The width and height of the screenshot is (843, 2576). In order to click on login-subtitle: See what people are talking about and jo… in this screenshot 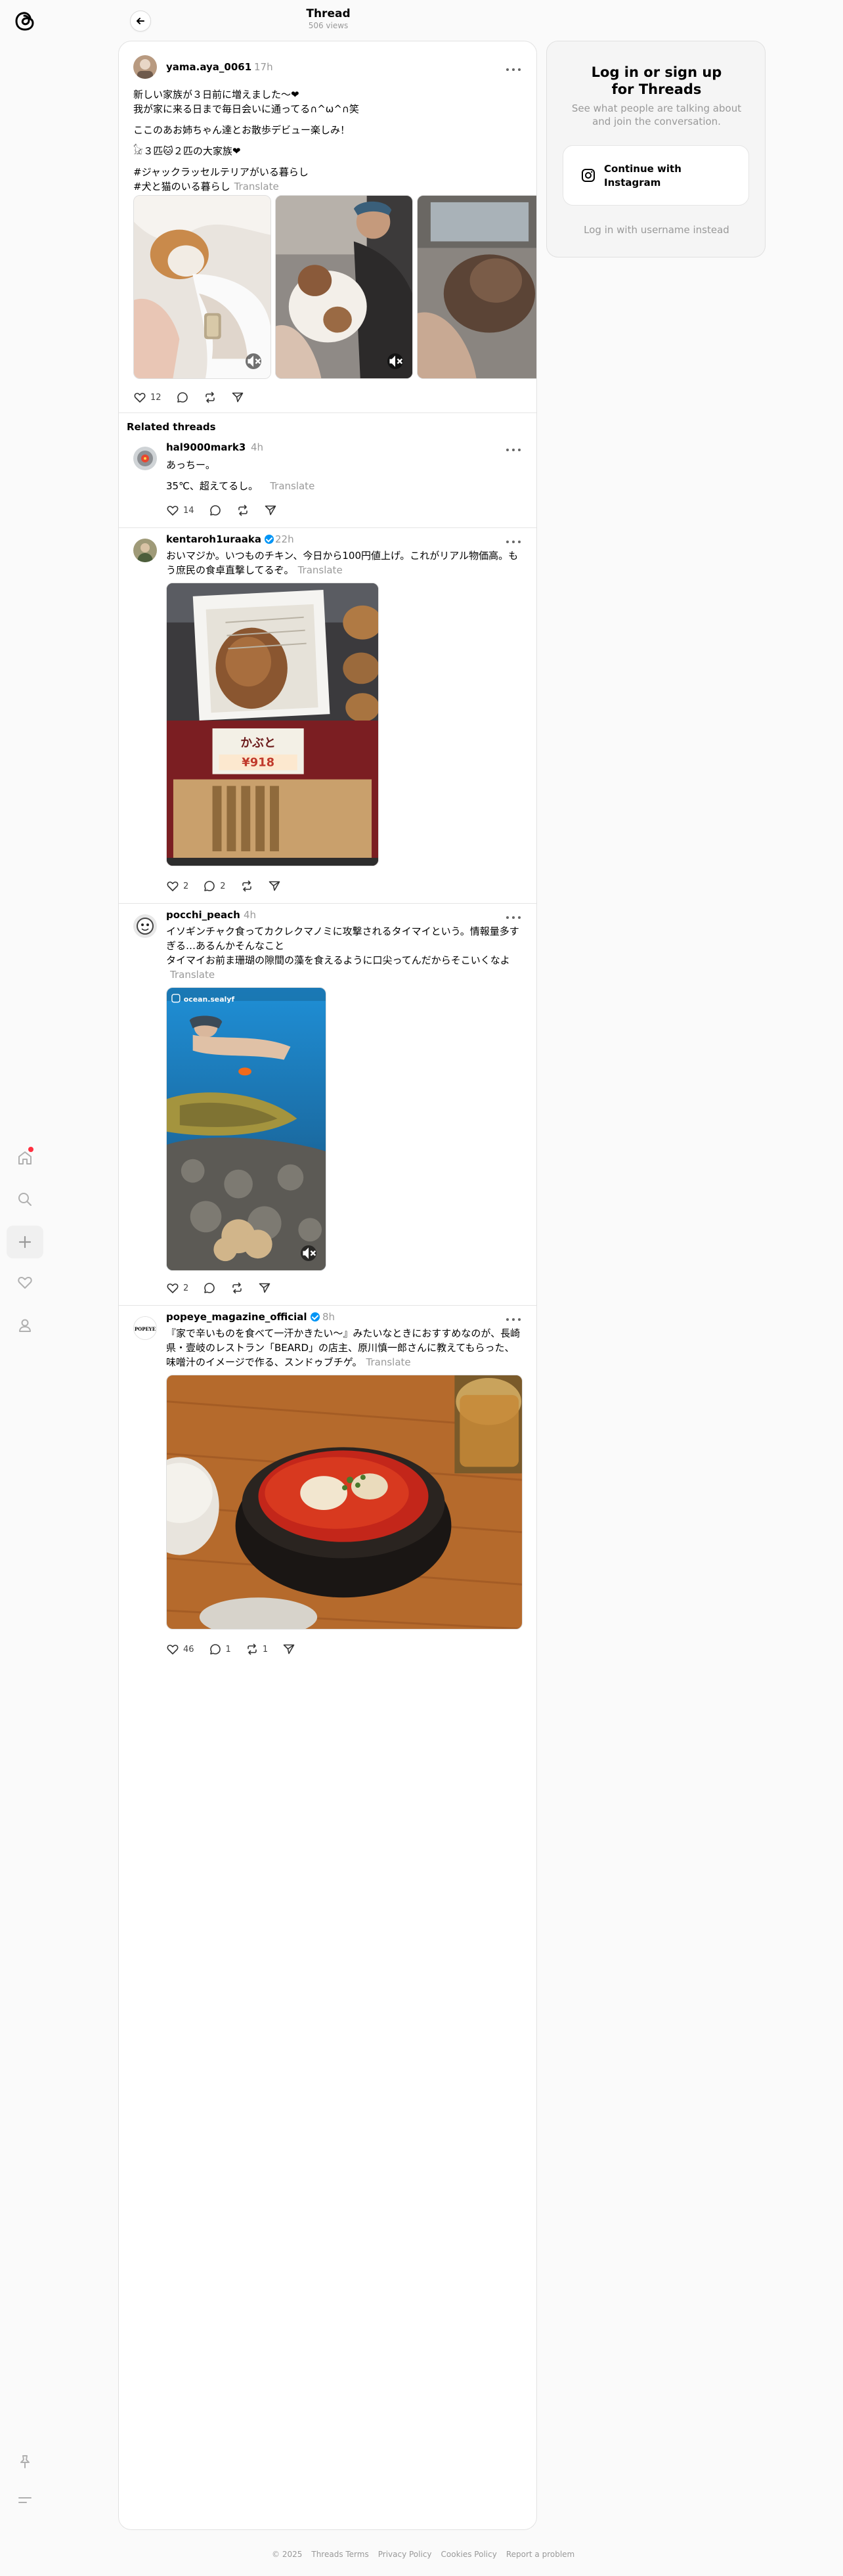, I will do `click(656, 114)`.